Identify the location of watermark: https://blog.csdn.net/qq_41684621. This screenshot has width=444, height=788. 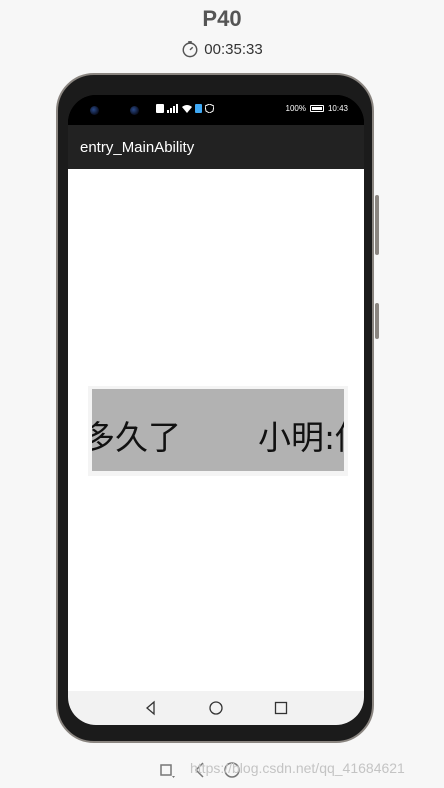
(297, 768).